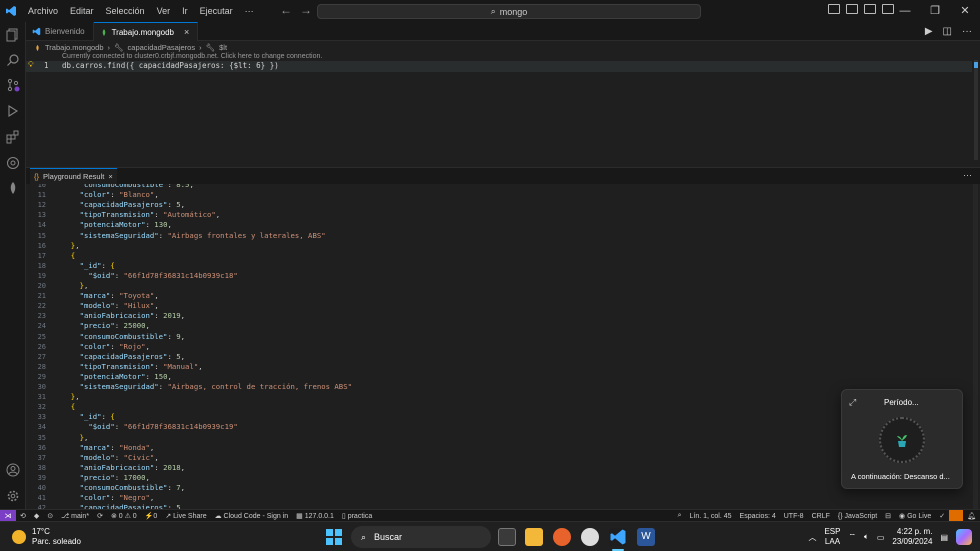 This screenshot has height=551, width=980. Describe the element at coordinates (151, 516) in the screenshot. I see `ports-indicator: ⚡0` at that location.